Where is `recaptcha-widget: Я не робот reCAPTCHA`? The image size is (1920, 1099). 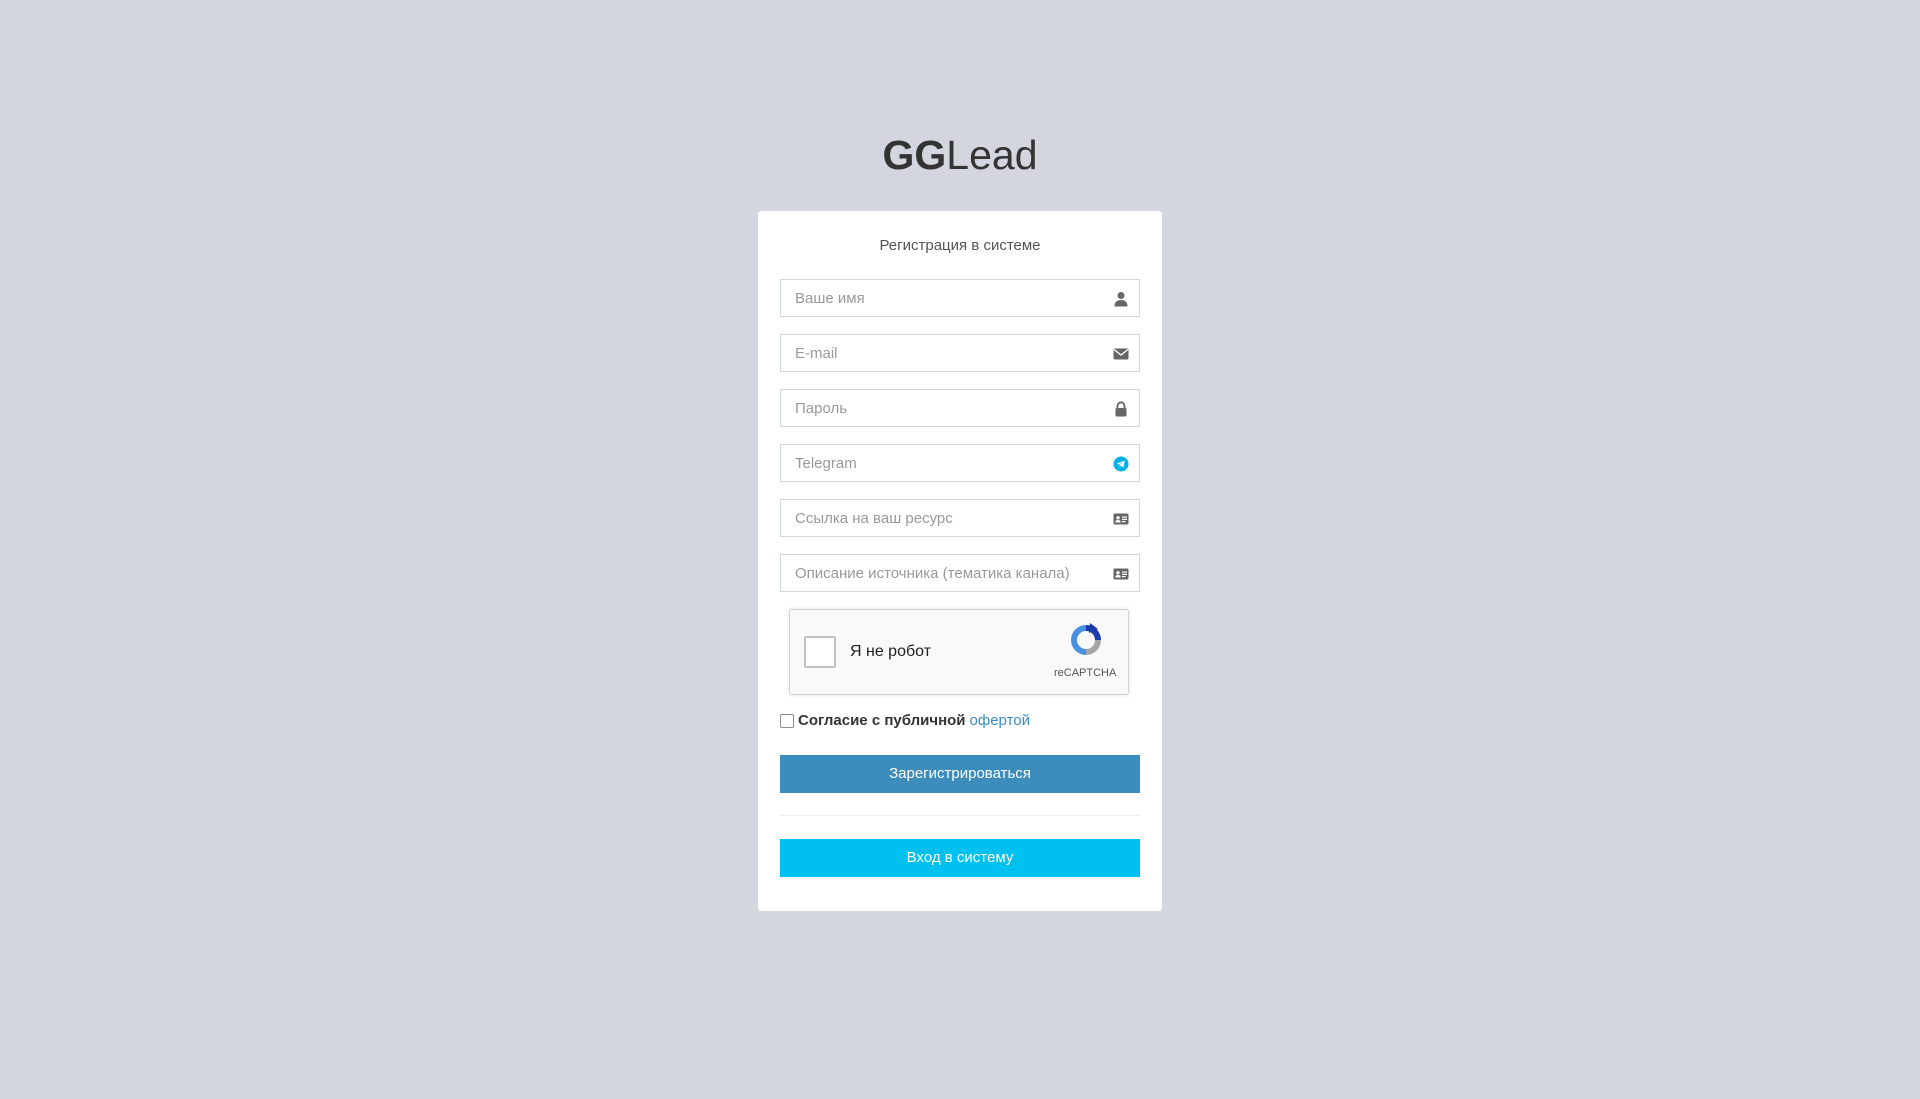 recaptcha-widget: Я не робот reCAPTCHA is located at coordinates (959, 652).